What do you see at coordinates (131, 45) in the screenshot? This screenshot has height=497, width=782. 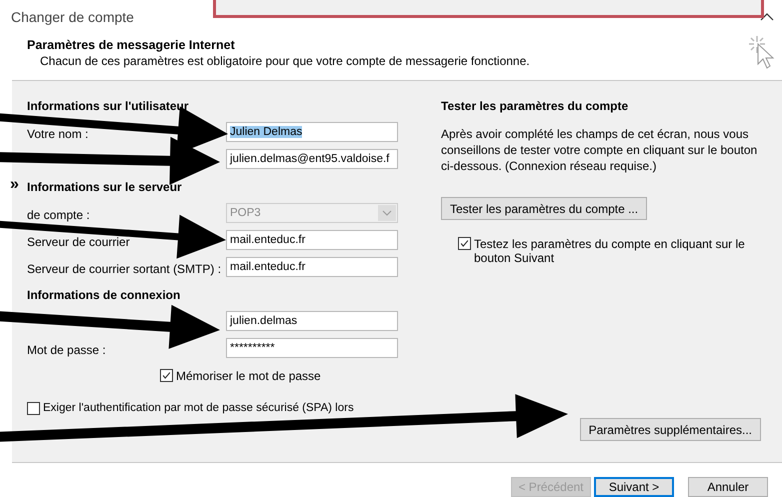 I see `page-title: Paramètres de messagerie Internet` at bounding box center [131, 45].